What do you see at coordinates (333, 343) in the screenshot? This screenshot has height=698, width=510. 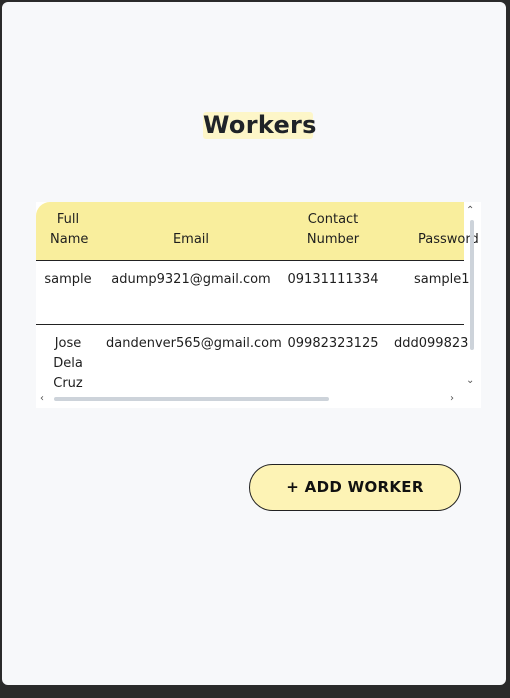 I see `cell-contact-number: 09982323125` at bounding box center [333, 343].